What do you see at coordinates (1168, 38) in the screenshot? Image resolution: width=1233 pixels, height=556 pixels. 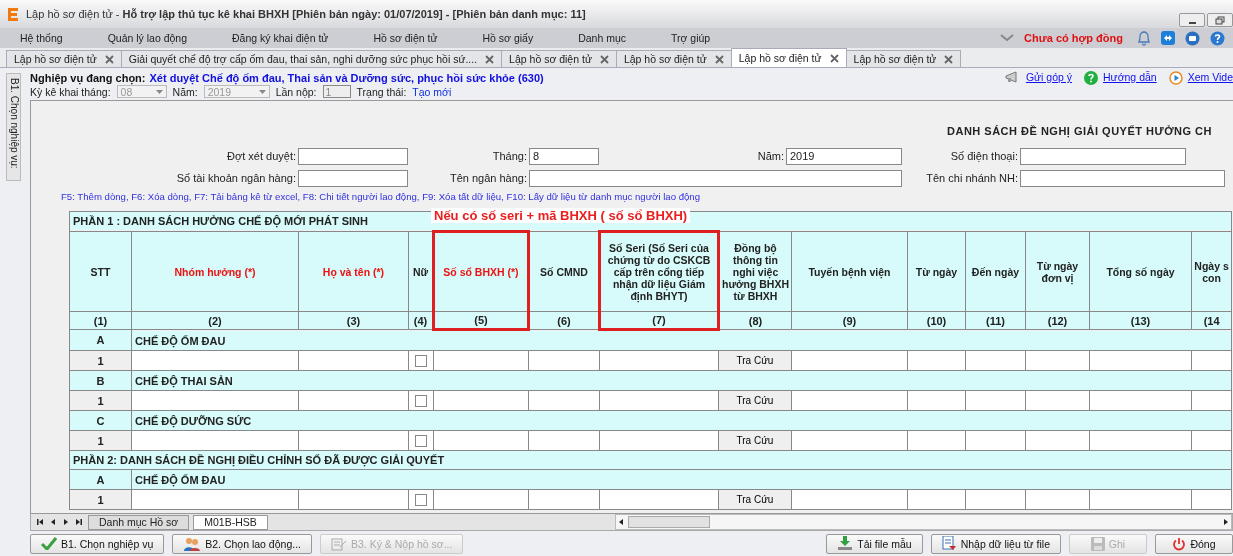 I see `remote-icon` at bounding box center [1168, 38].